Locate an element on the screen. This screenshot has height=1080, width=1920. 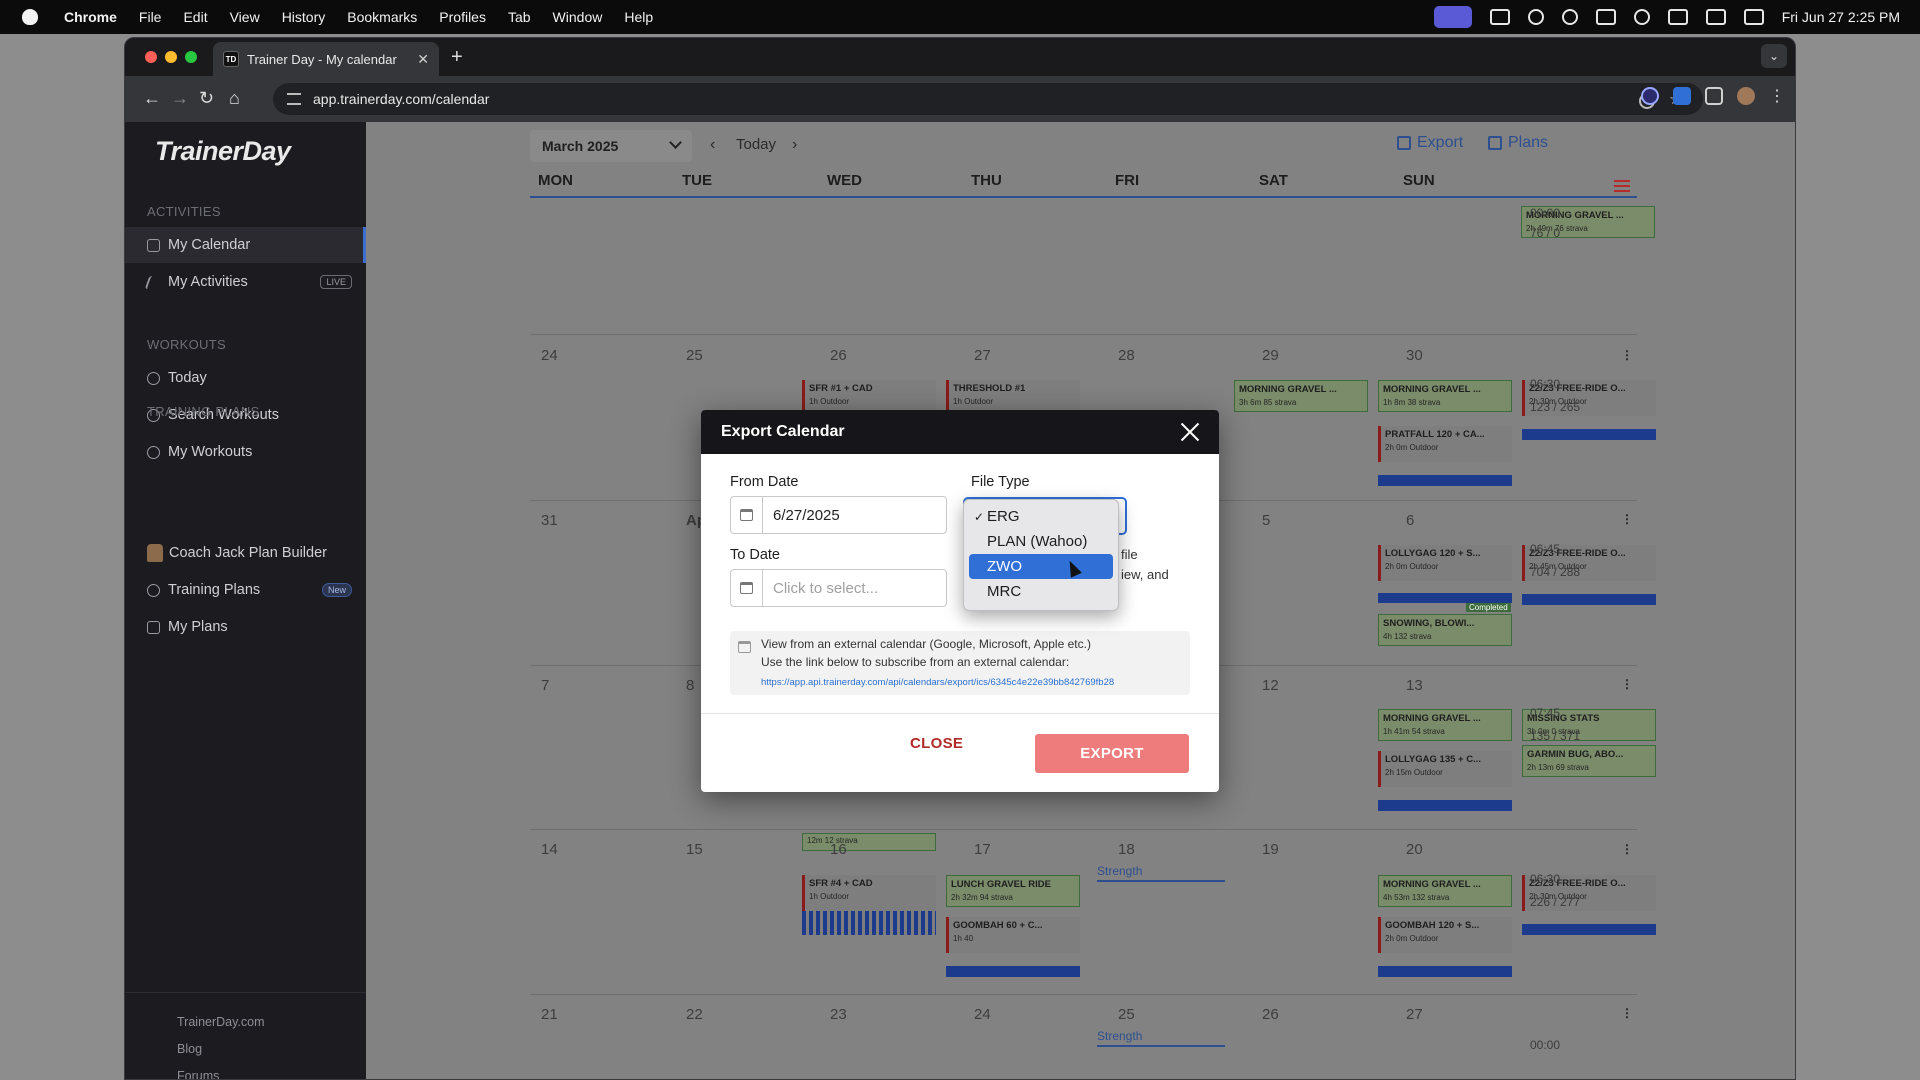
option-plan-wahoo: PLAN (Wahoo) is located at coordinates (1041, 541).